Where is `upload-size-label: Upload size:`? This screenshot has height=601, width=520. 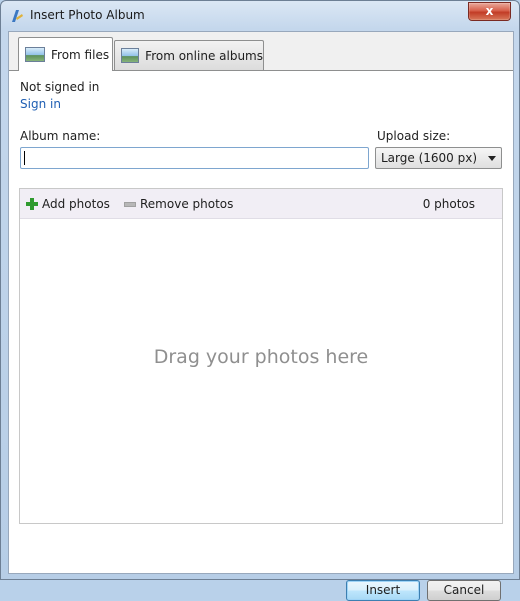
upload-size-label: Upload size: is located at coordinates (414, 136).